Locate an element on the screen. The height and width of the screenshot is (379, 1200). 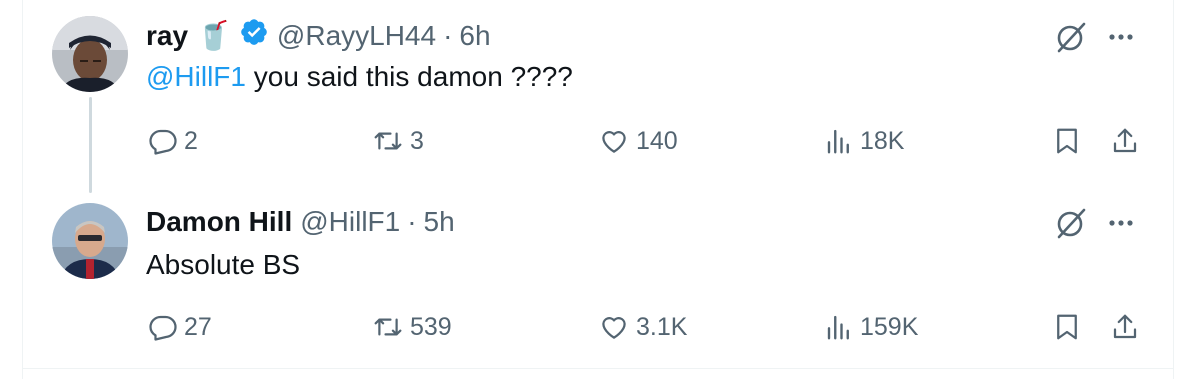
tweet-header: ray 🥤 @RayyLH44 · 6h is located at coordinates (318, 36).